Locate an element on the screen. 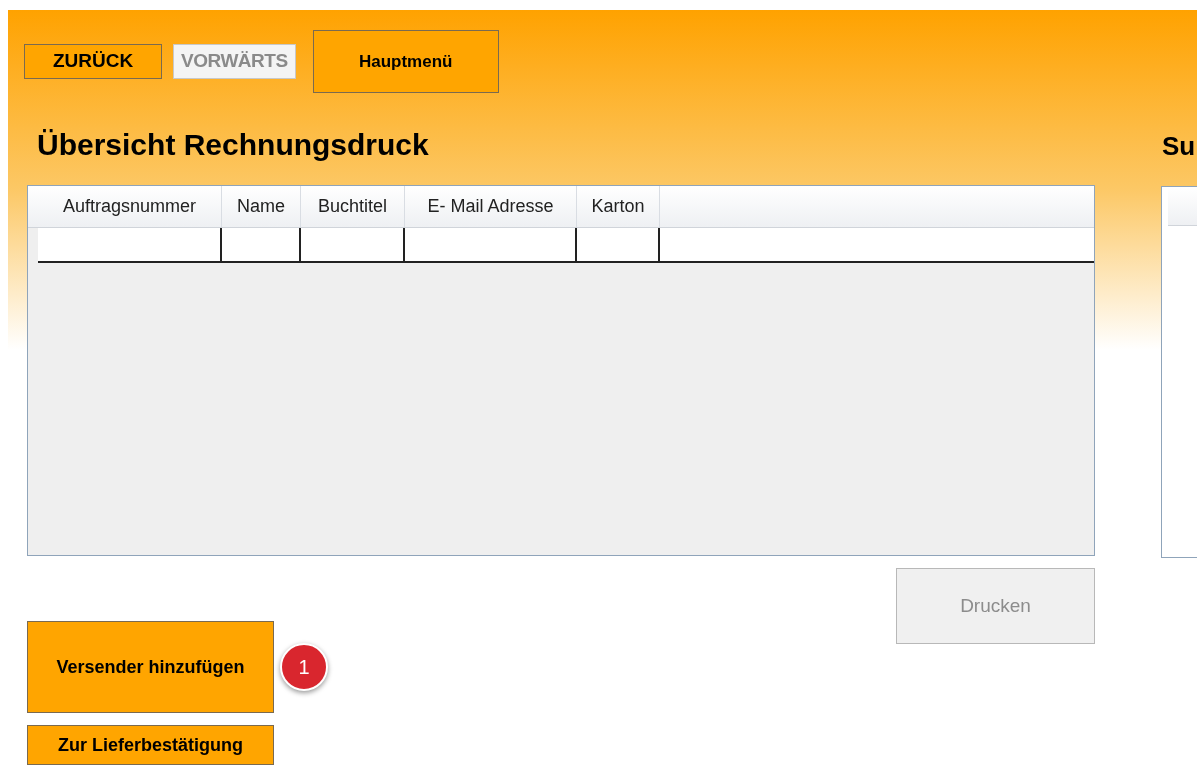 The width and height of the screenshot is (1197, 765). page-title: Übersicht Rechnungsdruck is located at coordinates (233, 145).